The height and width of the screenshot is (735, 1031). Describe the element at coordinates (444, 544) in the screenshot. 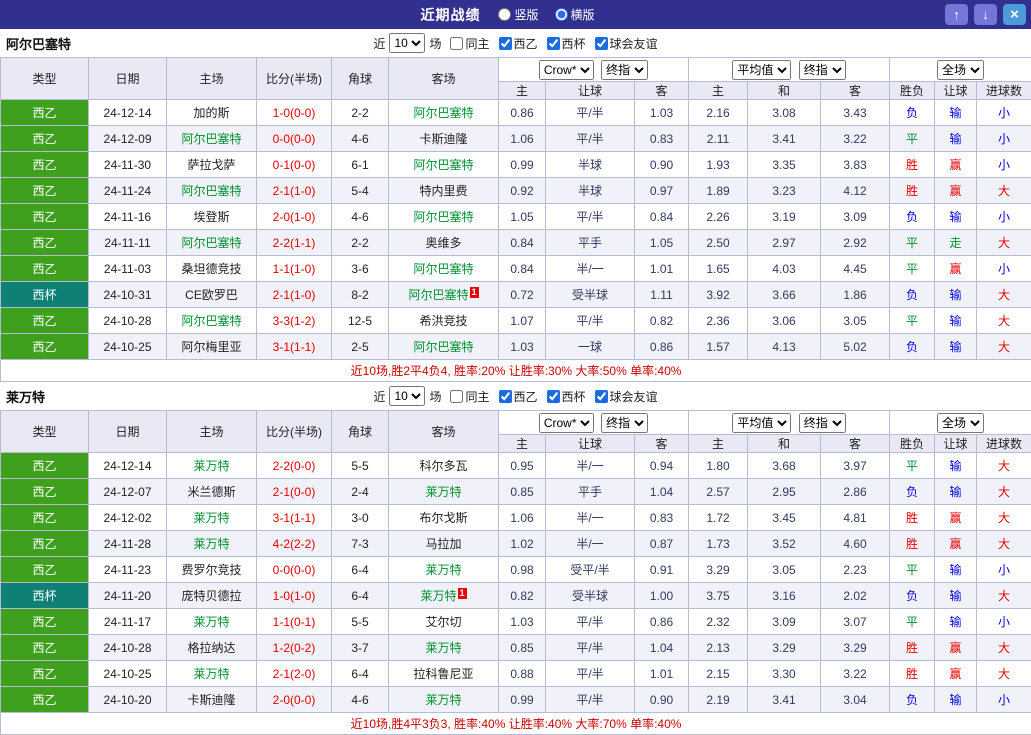

I see `away-team-cell: 马拉加` at that location.